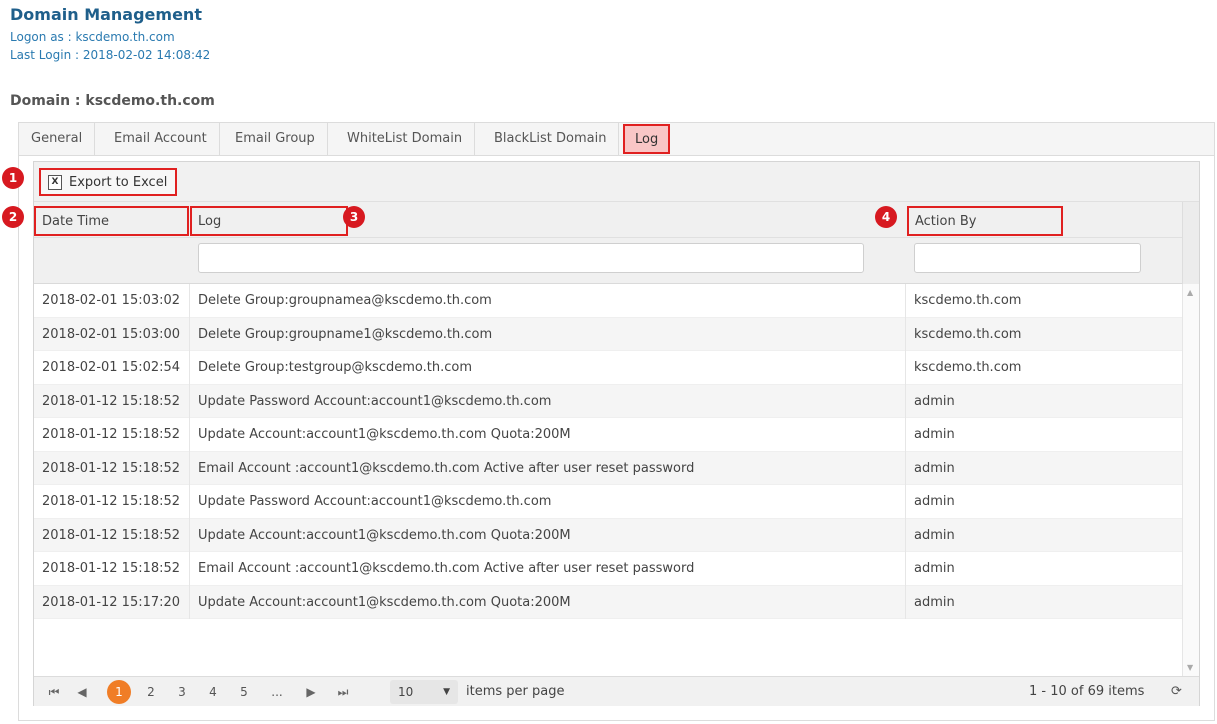 The height and width of the screenshot is (724, 1217). What do you see at coordinates (182, 692) in the screenshot?
I see `page-3: 3` at bounding box center [182, 692].